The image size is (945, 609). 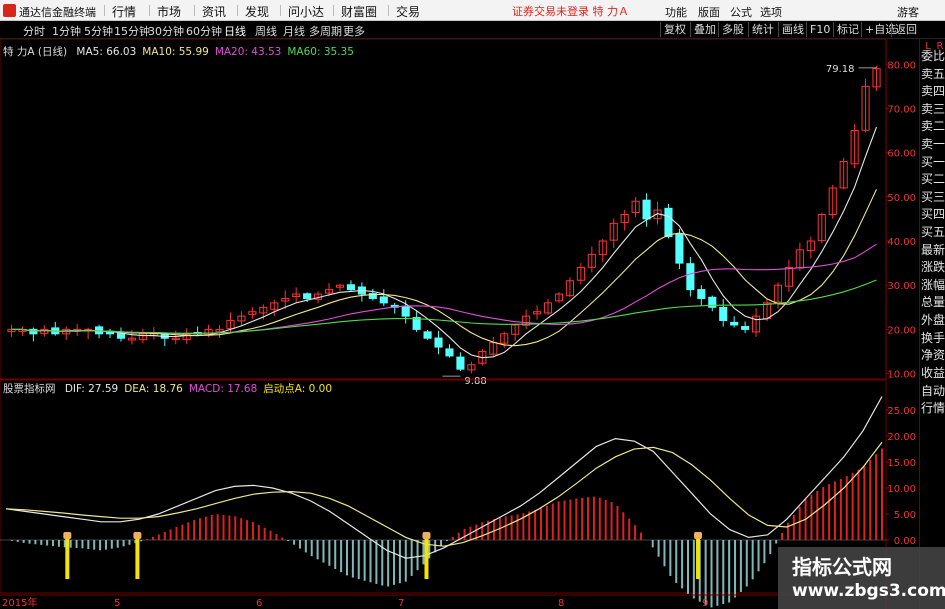 I want to click on right-menu-item-4: 游客, so click(x=908, y=12).